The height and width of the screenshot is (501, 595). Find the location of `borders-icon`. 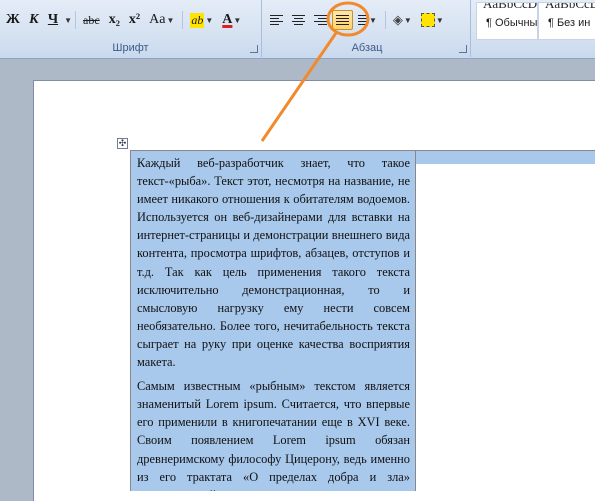

borders-icon is located at coordinates (427, 20).